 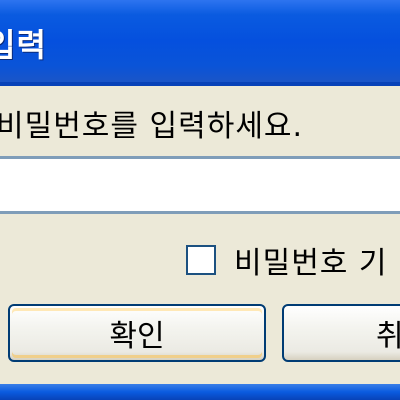 What do you see at coordinates (388, 336) in the screenshot?
I see `cancel-button-label: 취` at bounding box center [388, 336].